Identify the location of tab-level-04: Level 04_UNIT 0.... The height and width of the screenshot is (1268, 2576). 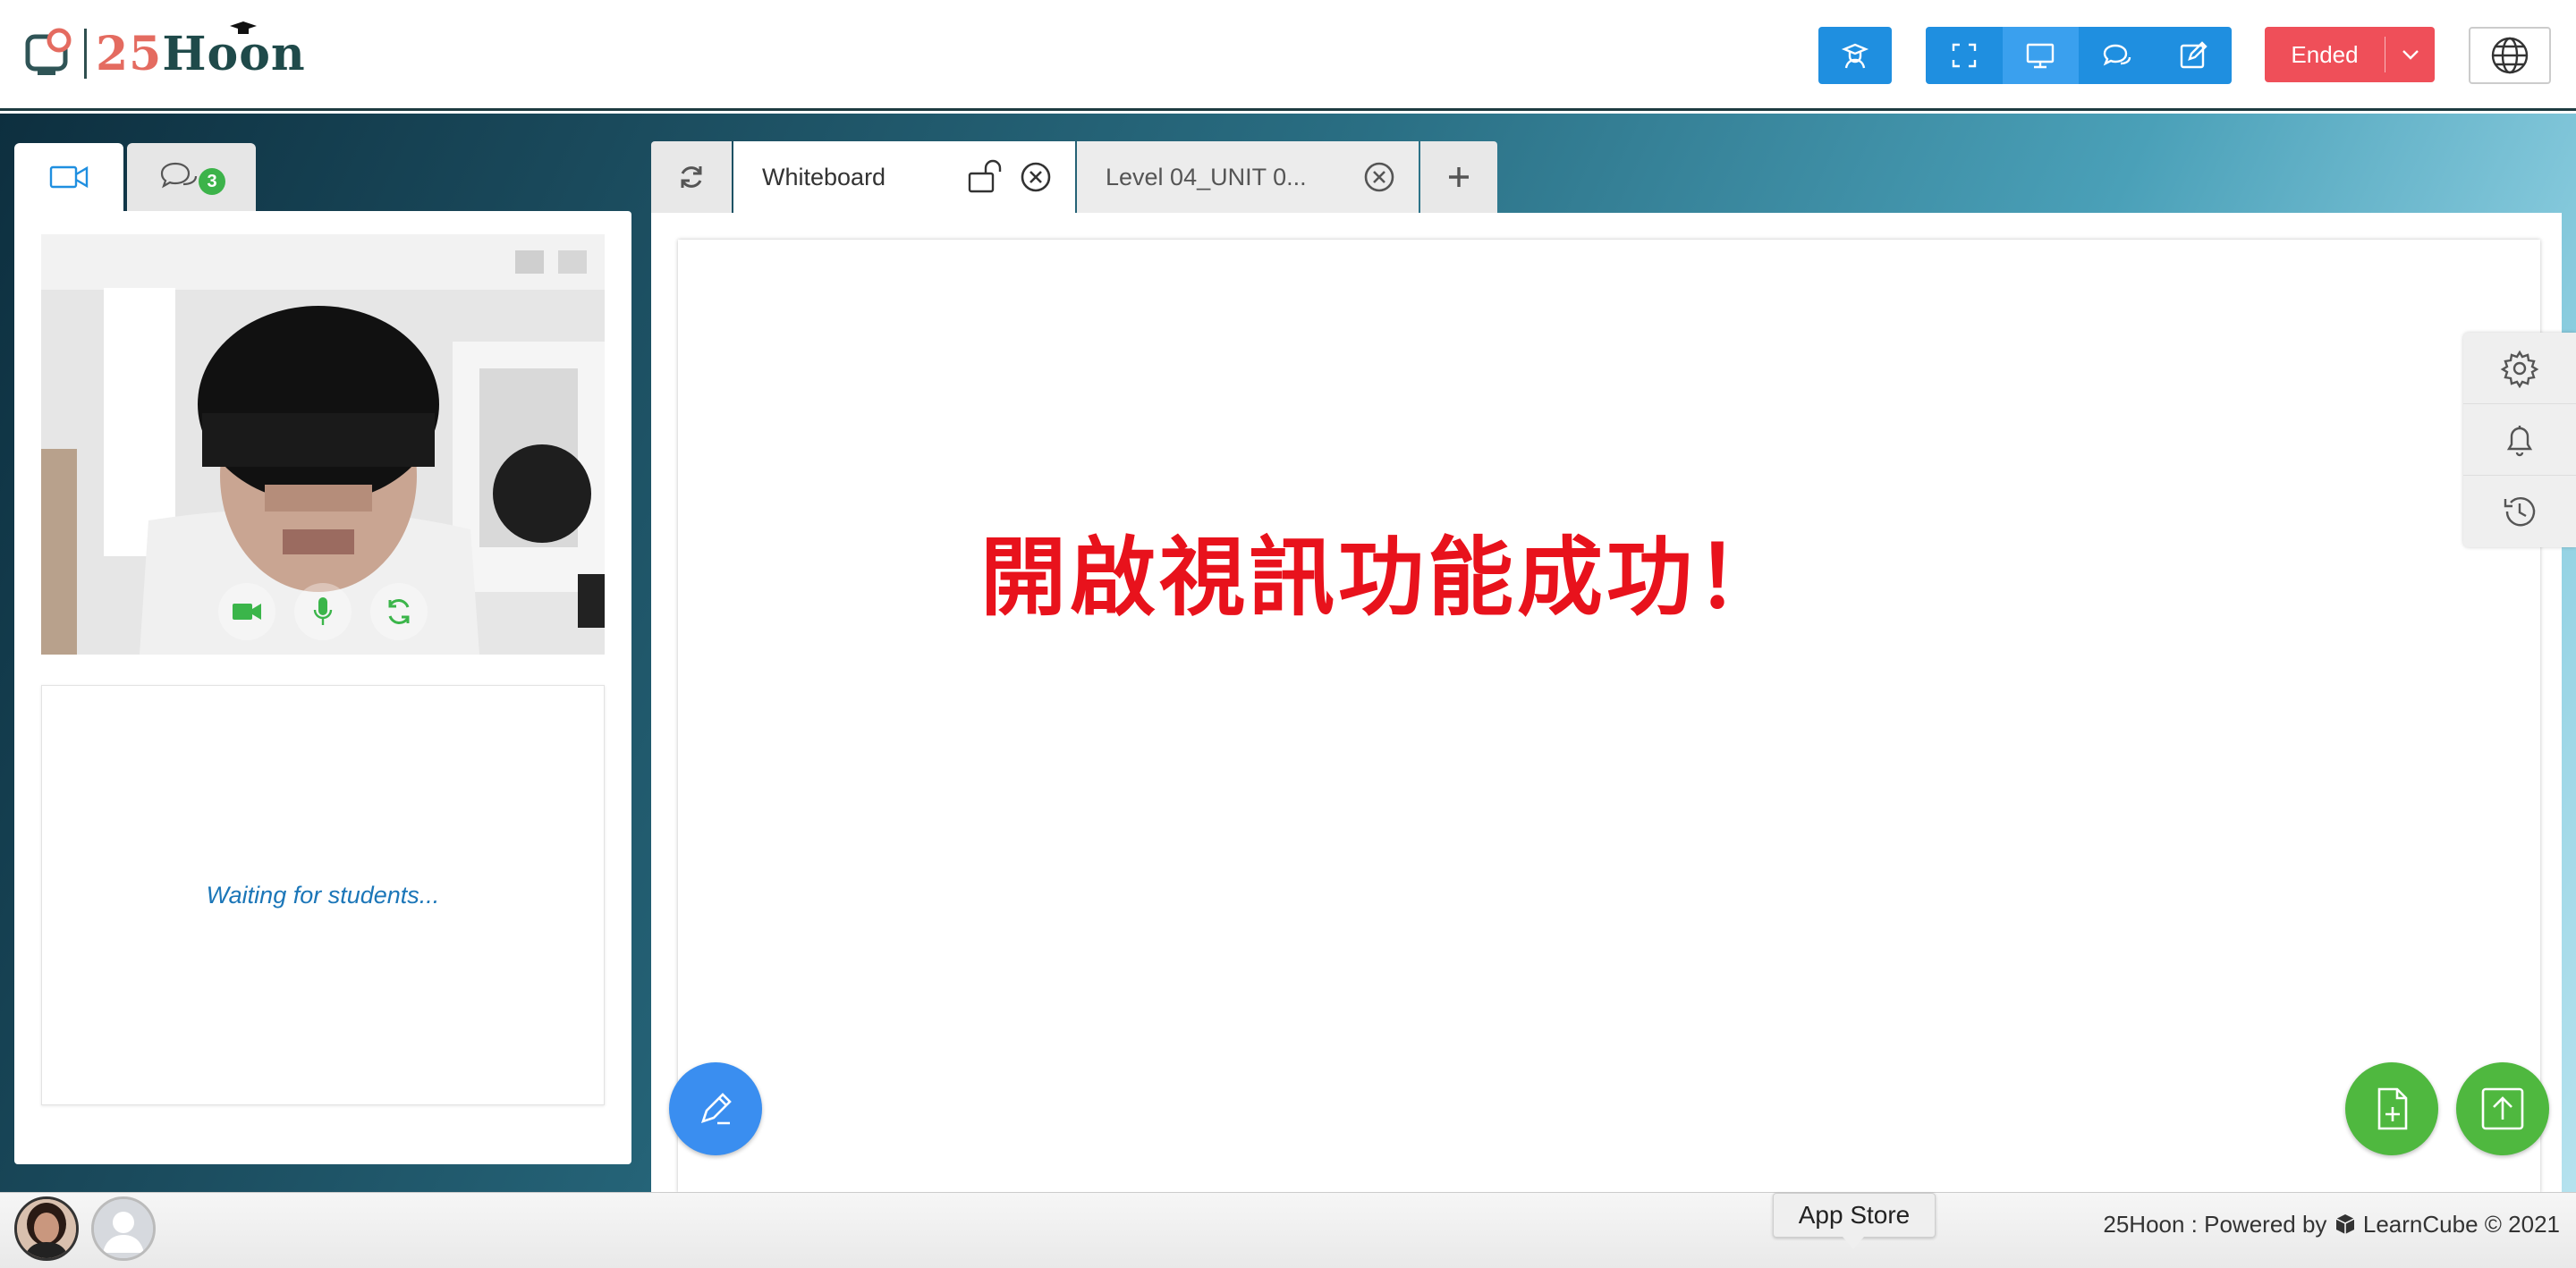
(1248, 177).